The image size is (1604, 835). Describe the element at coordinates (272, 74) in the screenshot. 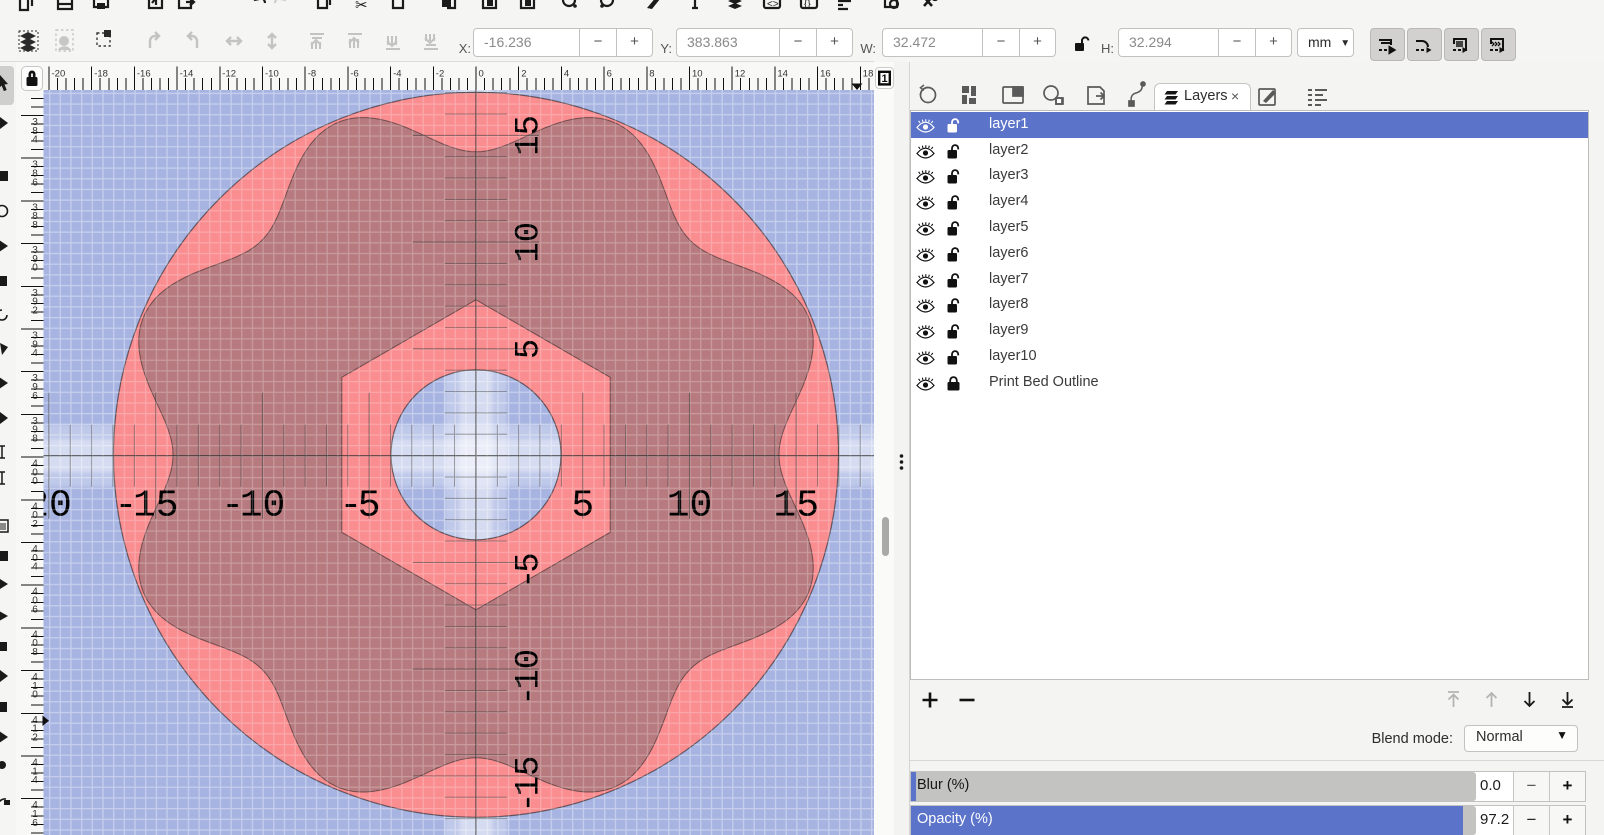

I see `svg-text: -10` at that location.